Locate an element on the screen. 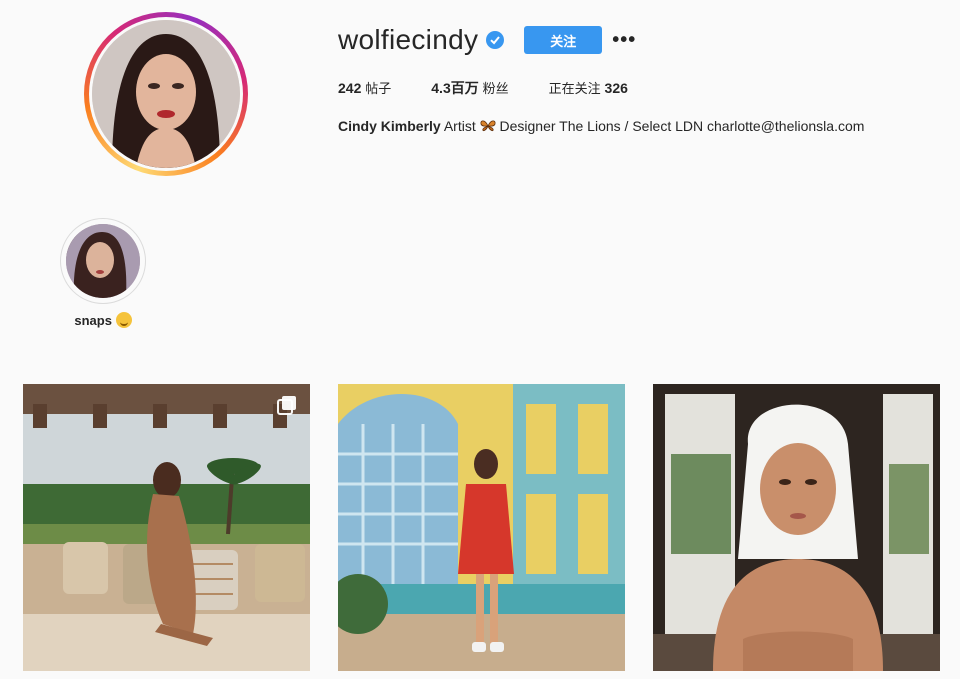  highlight-cover is located at coordinates (103, 261).